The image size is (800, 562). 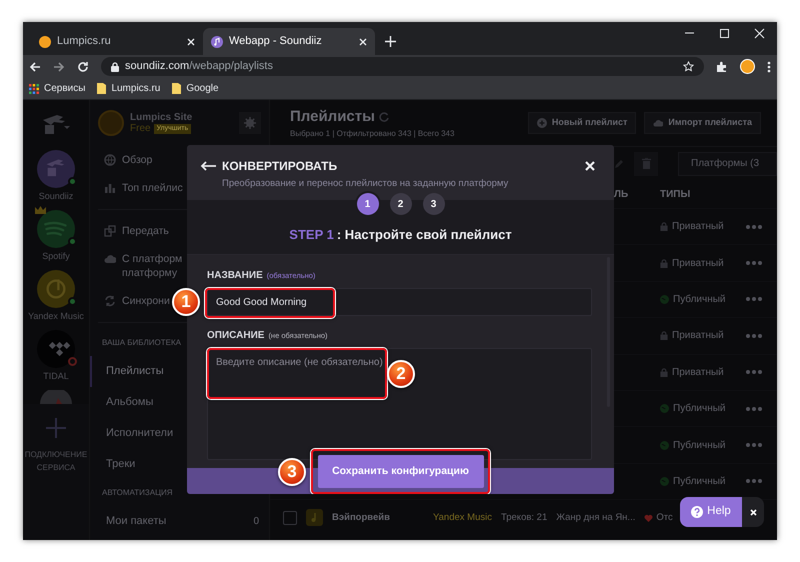 I want to click on new-playlist-button: Новый плейлист, so click(x=582, y=123).